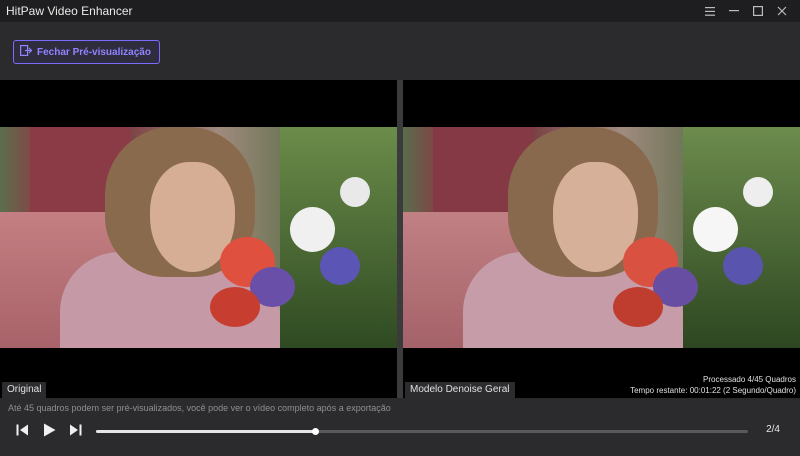  I want to click on original-label: Original, so click(24, 390).